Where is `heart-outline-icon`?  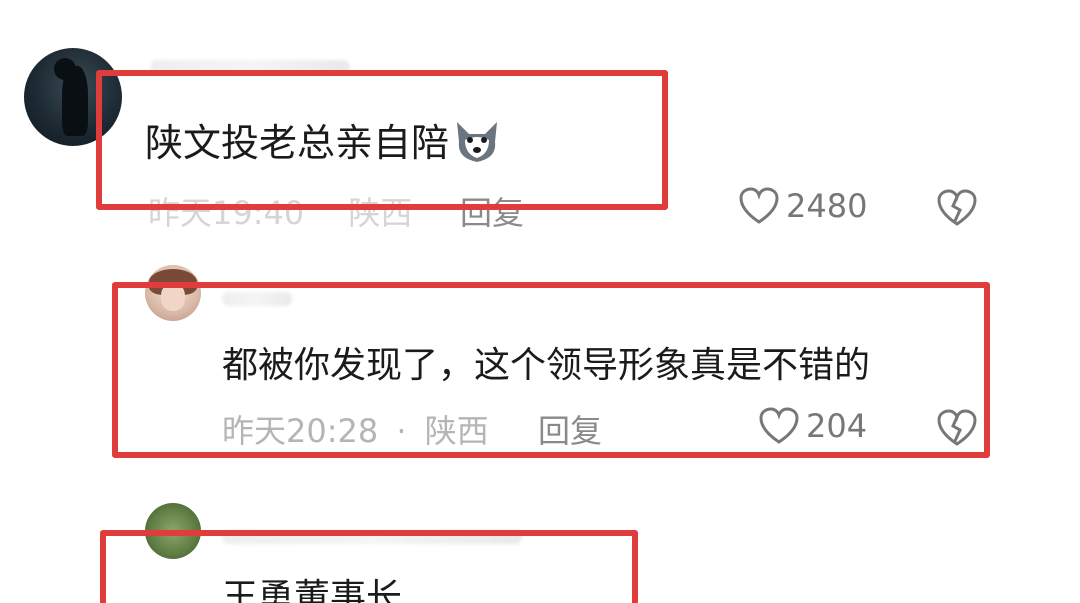
heart-outline-icon is located at coordinates (759, 205).